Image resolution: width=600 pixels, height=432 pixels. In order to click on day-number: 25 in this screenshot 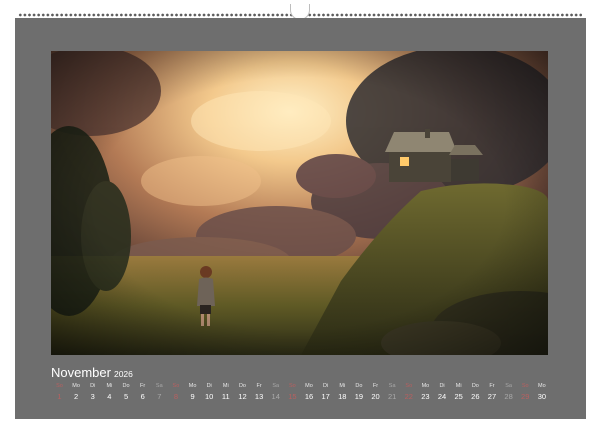, I will do `click(458, 396)`.